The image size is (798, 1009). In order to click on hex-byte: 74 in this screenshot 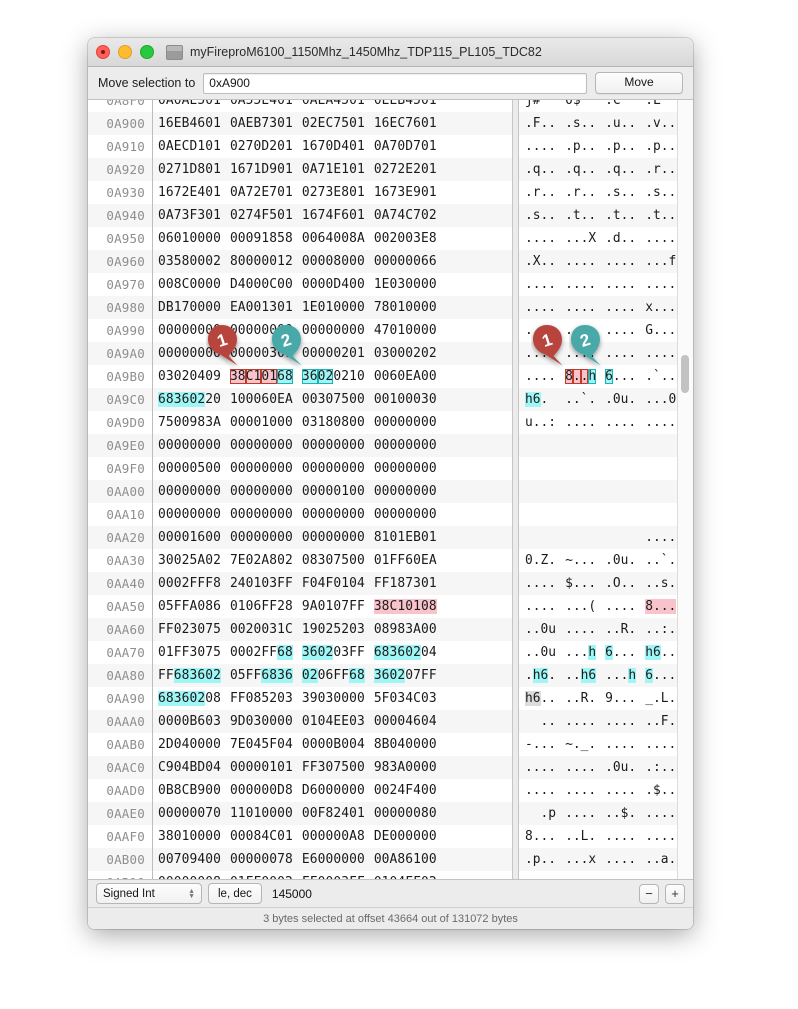, I will do `click(326, 215)`.